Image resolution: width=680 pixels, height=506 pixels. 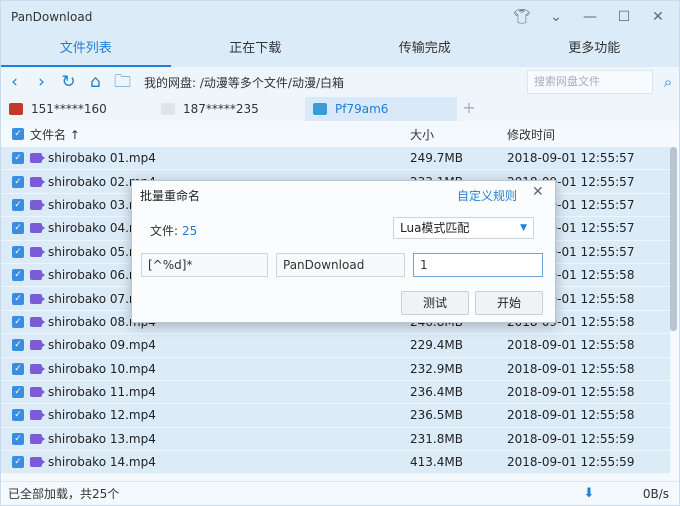 I want to click on file-name: shirobako 10.mp4, so click(x=102, y=368).